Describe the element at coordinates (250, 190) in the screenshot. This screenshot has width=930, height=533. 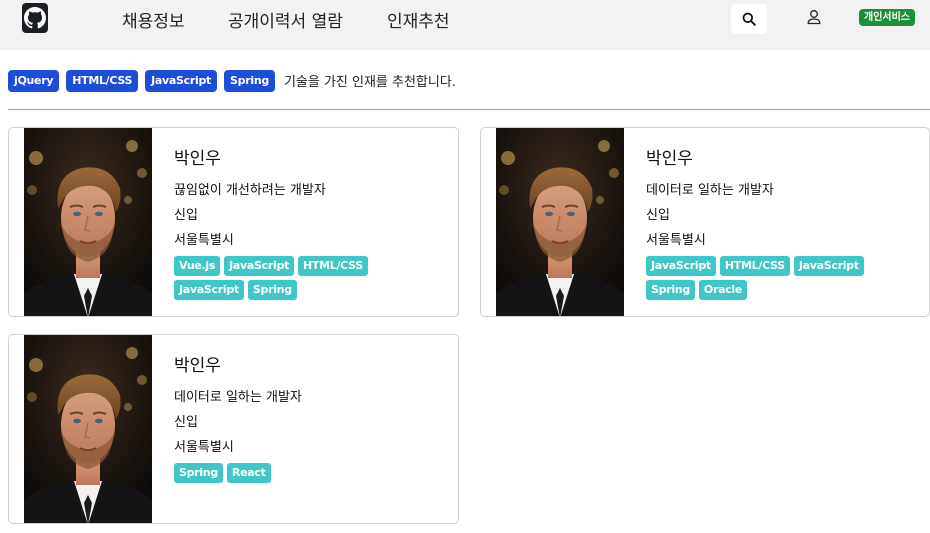
I see `talent-headline: 끊임없이 개선하려는 개발자` at that location.